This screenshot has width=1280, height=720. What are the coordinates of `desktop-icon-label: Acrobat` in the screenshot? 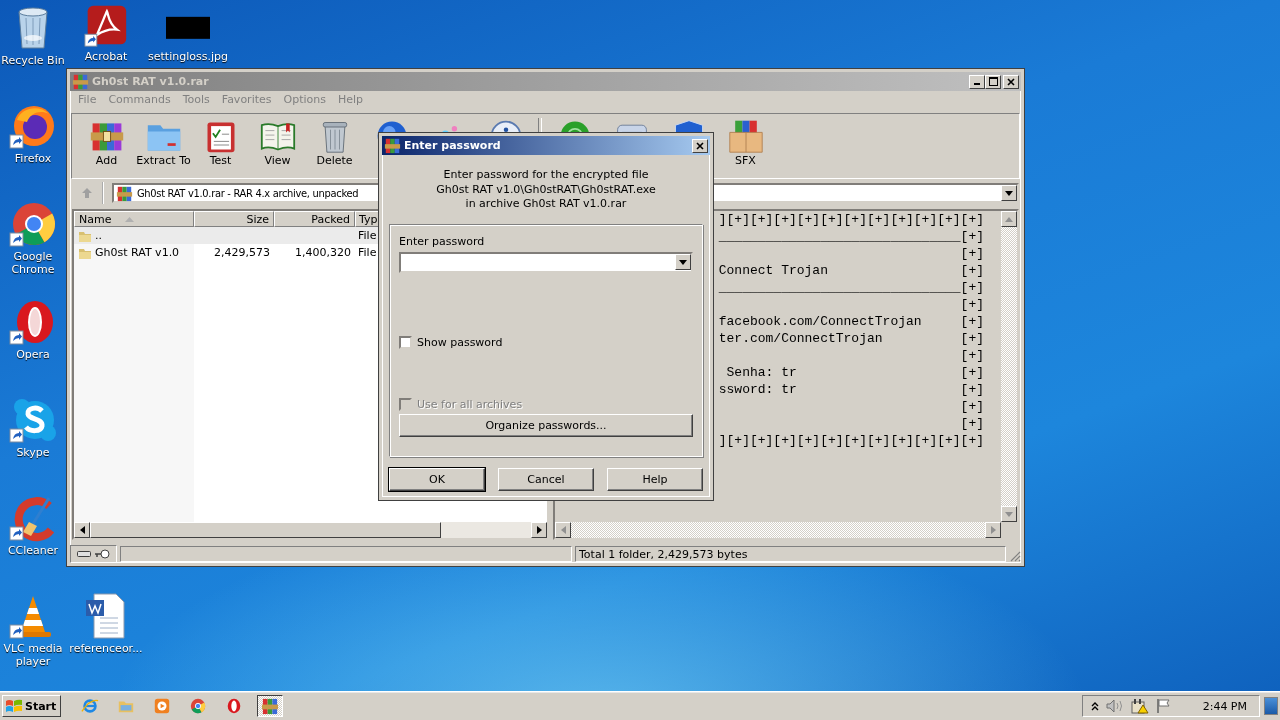 It's located at (106, 56).